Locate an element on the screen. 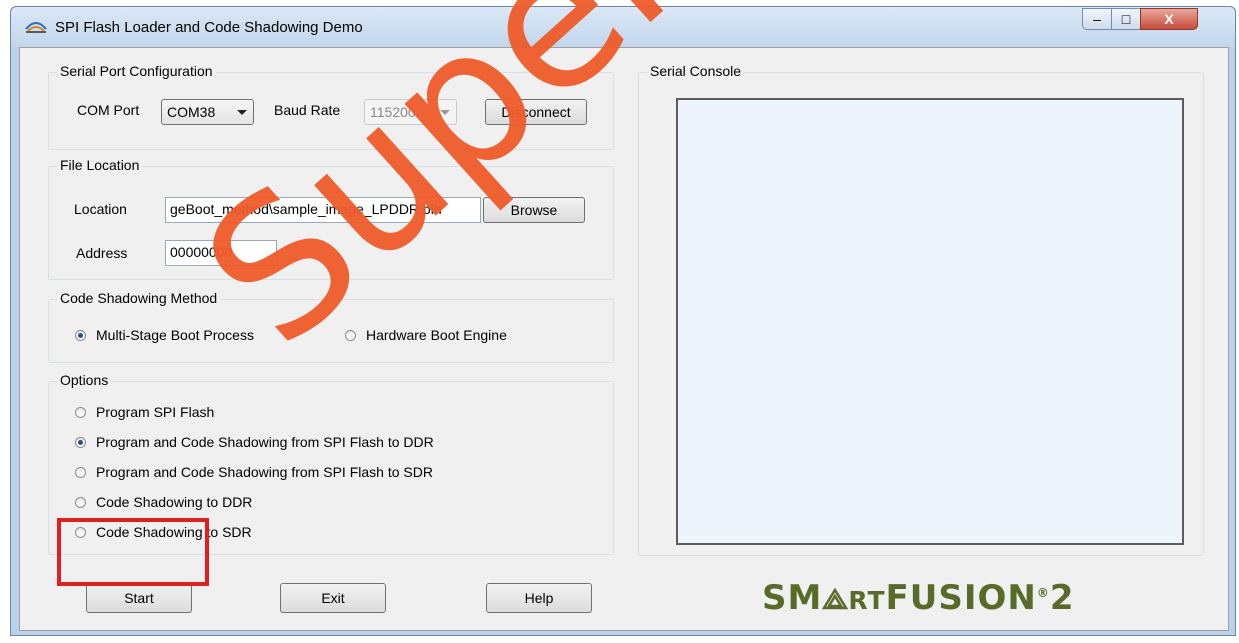 Image resolution: width=1239 pixels, height=643 pixels. option-shadow-ddr: Code Shadowing to DDR is located at coordinates (163, 502).